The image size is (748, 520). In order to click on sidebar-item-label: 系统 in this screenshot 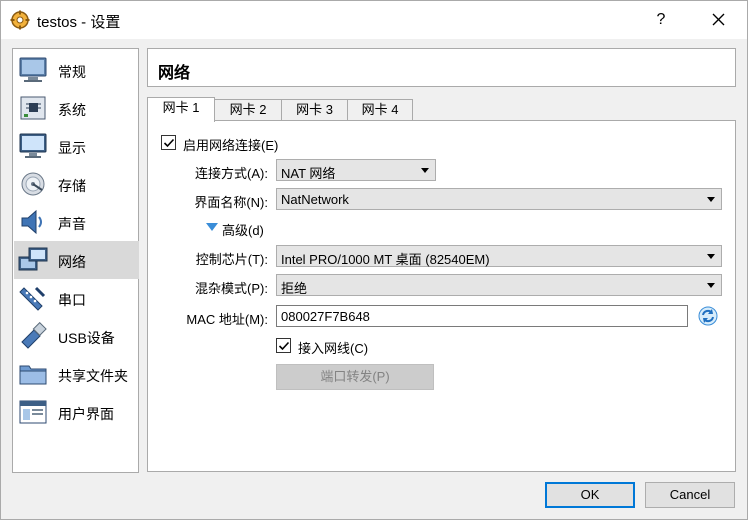, I will do `click(72, 110)`.